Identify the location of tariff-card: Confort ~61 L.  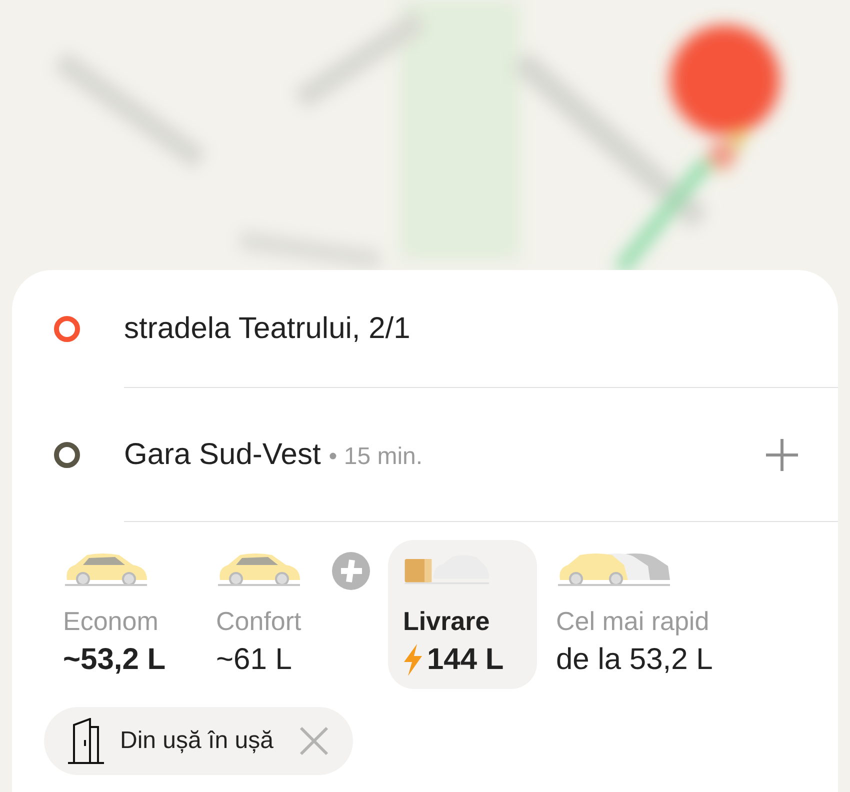
(292, 614).